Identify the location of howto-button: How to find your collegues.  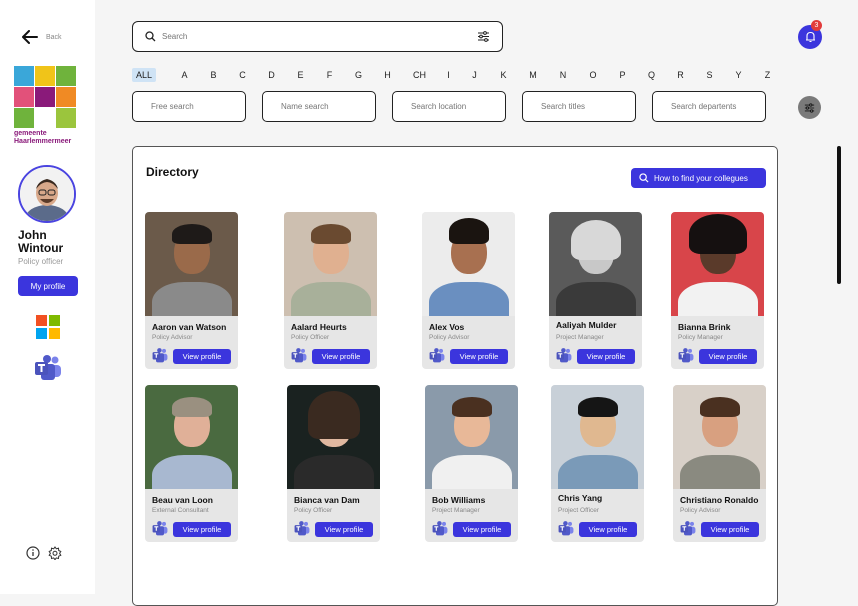
(698, 178).